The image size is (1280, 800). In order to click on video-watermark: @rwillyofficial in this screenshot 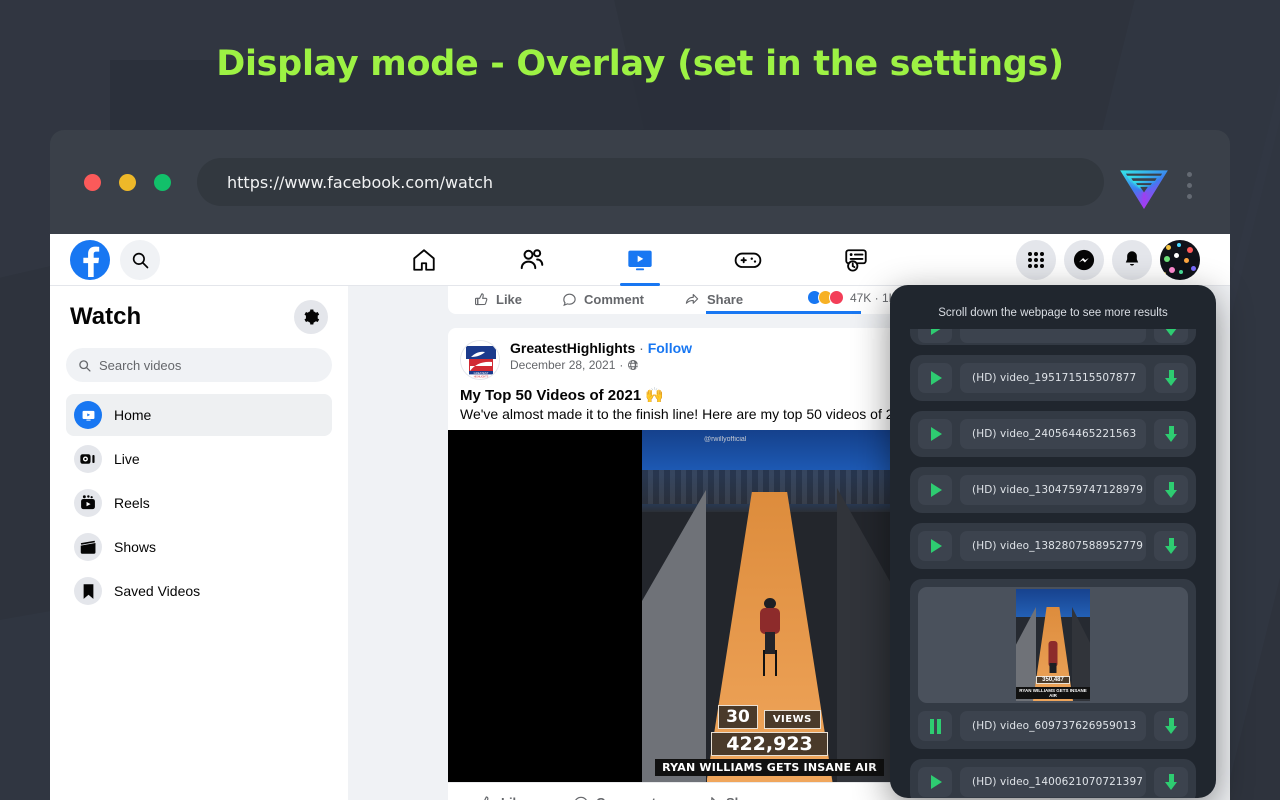, I will do `click(725, 439)`.